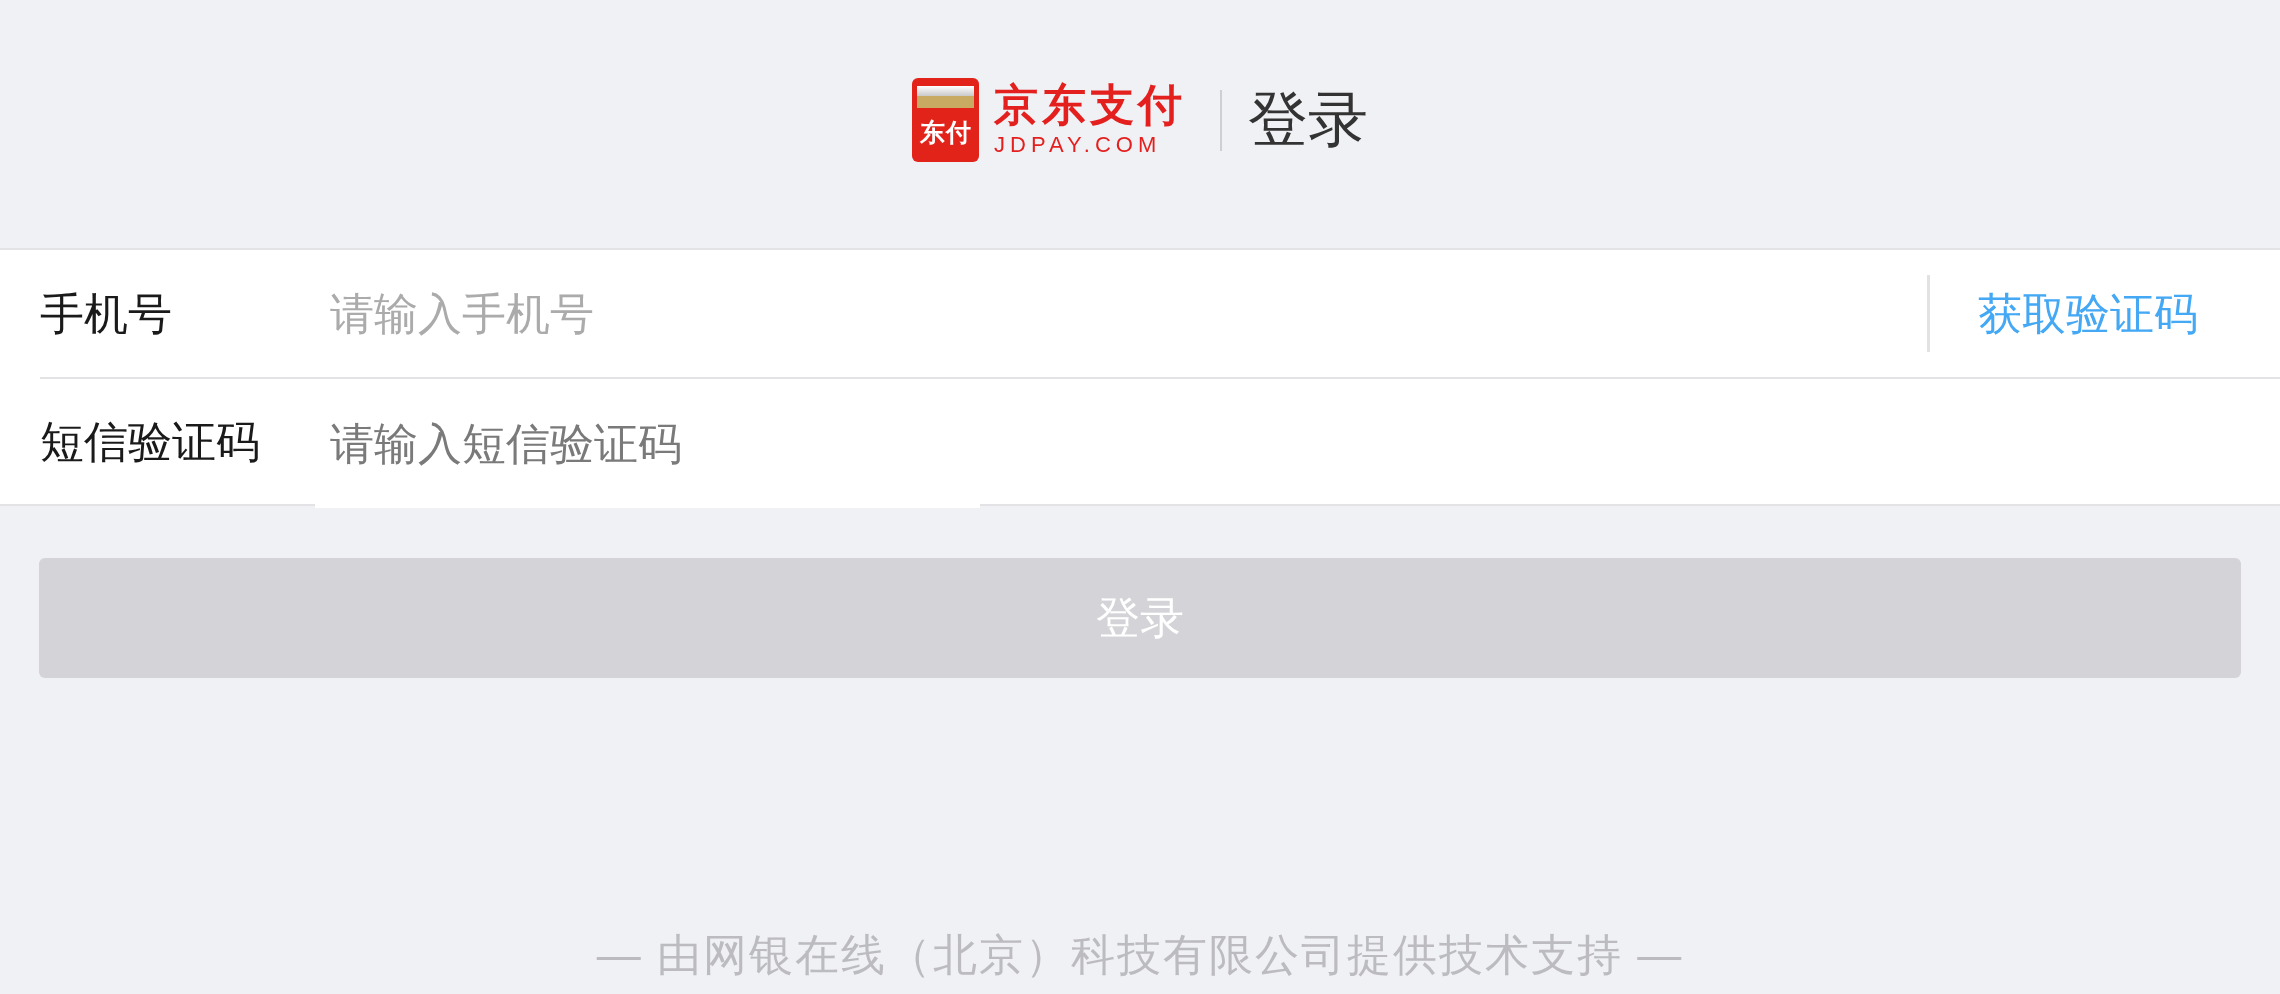  I want to click on logo-domain: JDPAY.COM, so click(1078, 145).